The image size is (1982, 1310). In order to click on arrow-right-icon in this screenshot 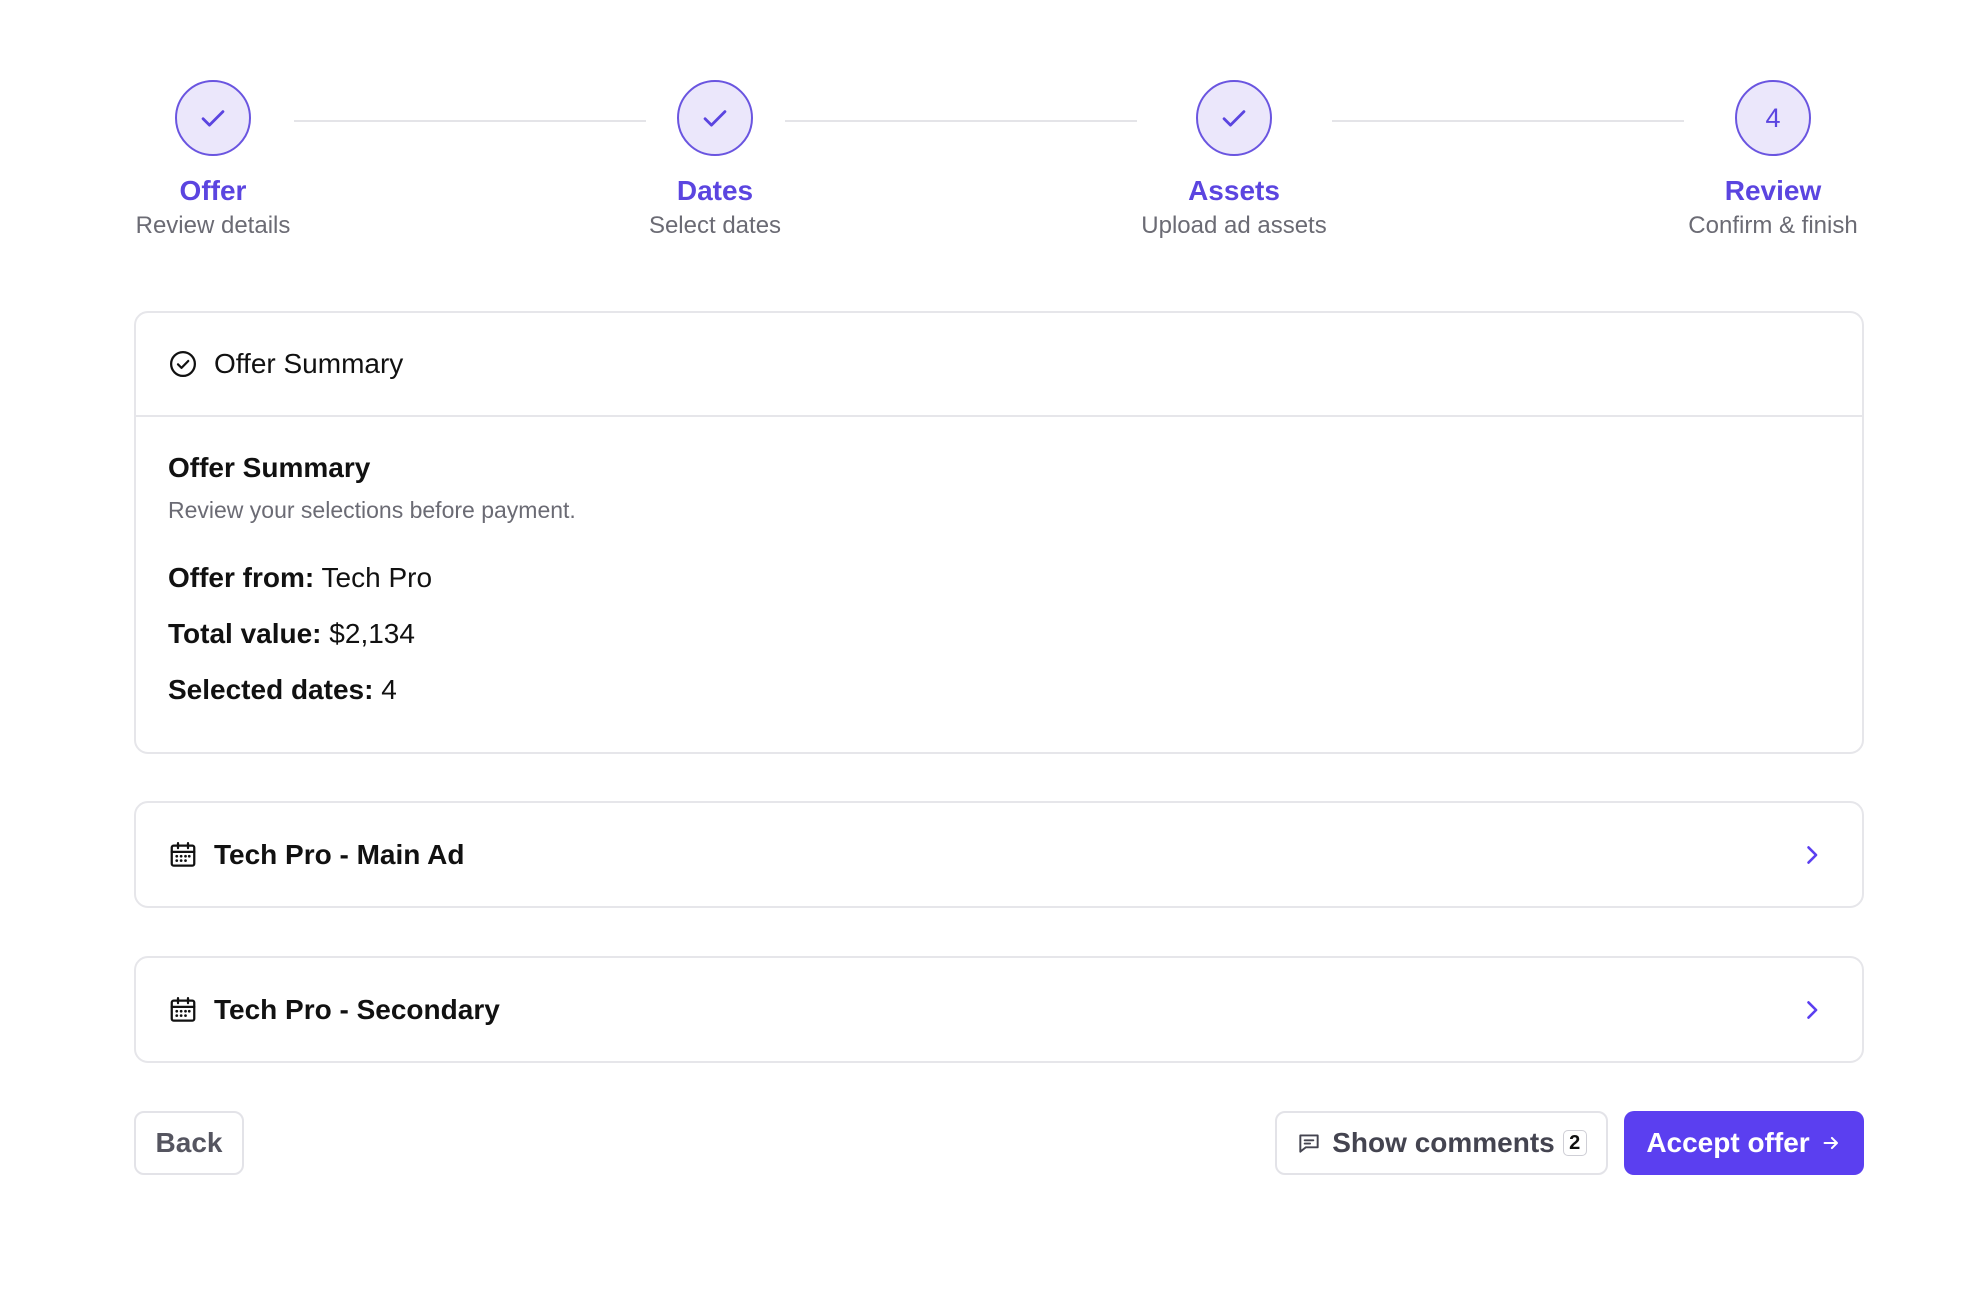, I will do `click(1831, 1143)`.